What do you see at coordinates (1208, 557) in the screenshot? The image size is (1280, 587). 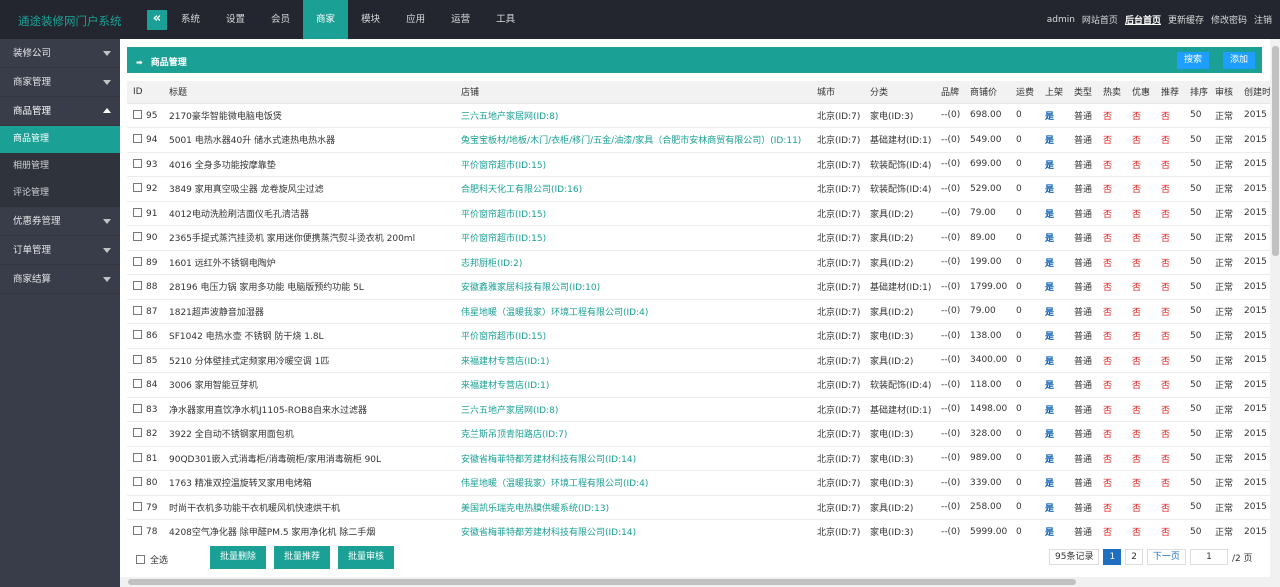 I see `page-jump-input: 1` at bounding box center [1208, 557].